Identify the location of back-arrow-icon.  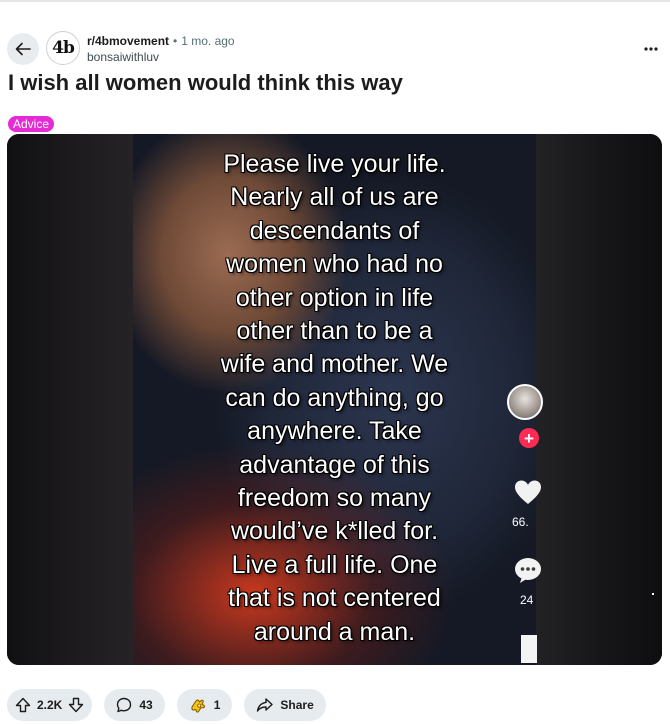
(23, 49).